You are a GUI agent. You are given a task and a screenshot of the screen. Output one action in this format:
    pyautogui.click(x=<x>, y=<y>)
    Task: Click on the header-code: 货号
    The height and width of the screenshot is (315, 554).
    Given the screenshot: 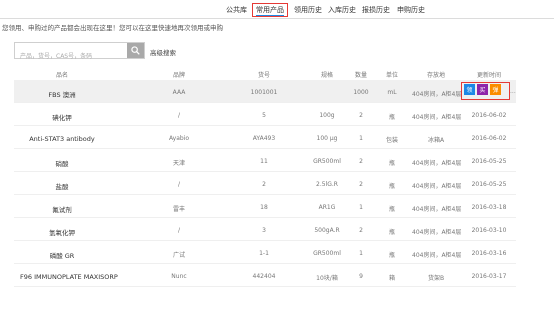 What is the action you would take?
    pyautogui.click(x=263, y=75)
    